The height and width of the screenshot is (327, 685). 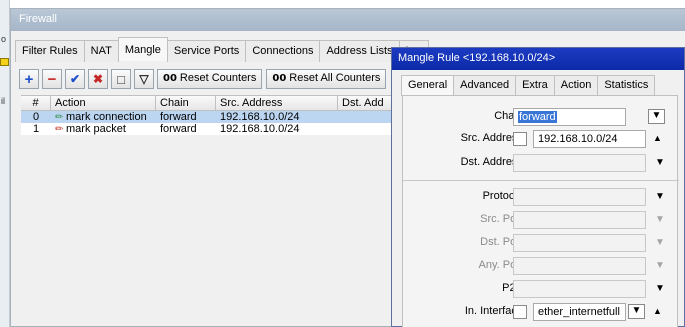 I want to click on remove-icon: −, so click(x=52, y=79).